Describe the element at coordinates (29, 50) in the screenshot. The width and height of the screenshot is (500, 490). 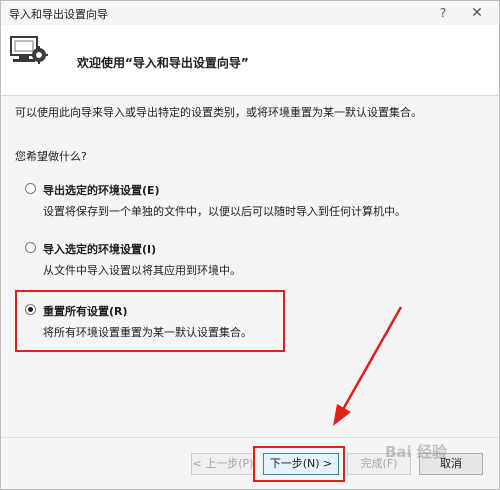
I see `computer-settings-icon` at that location.